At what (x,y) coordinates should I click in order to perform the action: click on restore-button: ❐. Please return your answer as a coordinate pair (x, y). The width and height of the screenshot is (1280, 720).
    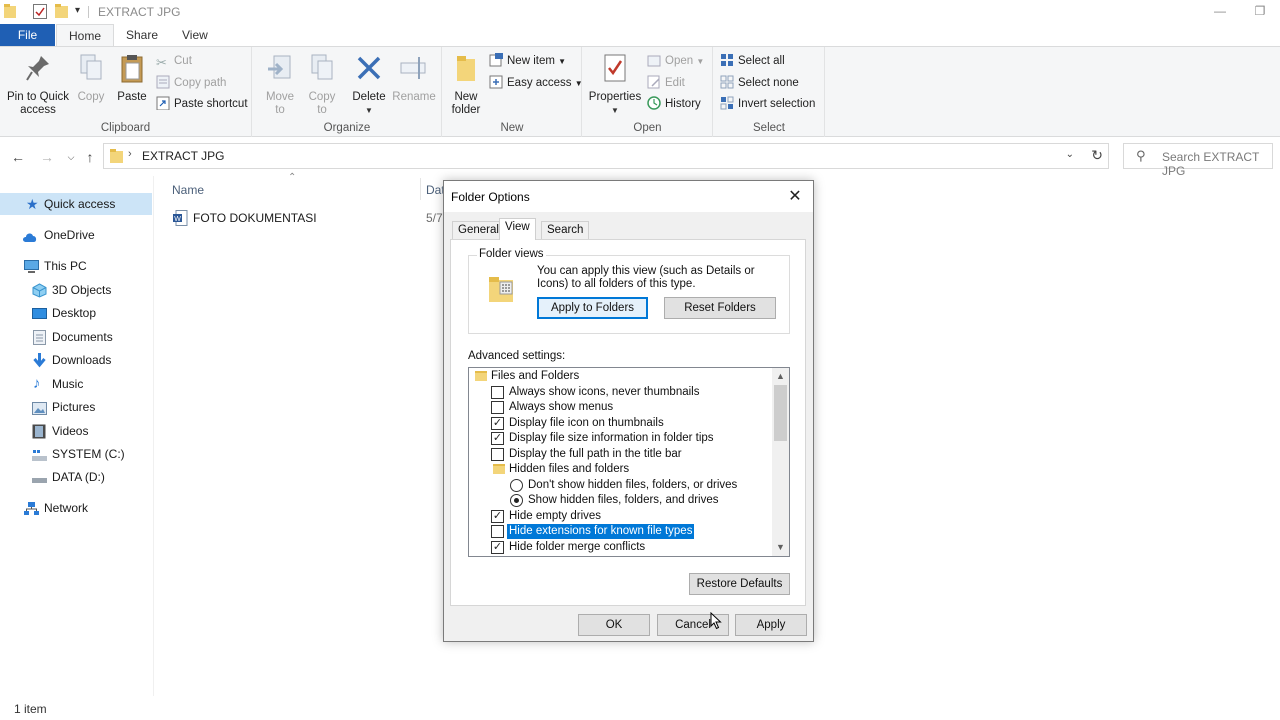
    Looking at the image, I should click on (1260, 12).